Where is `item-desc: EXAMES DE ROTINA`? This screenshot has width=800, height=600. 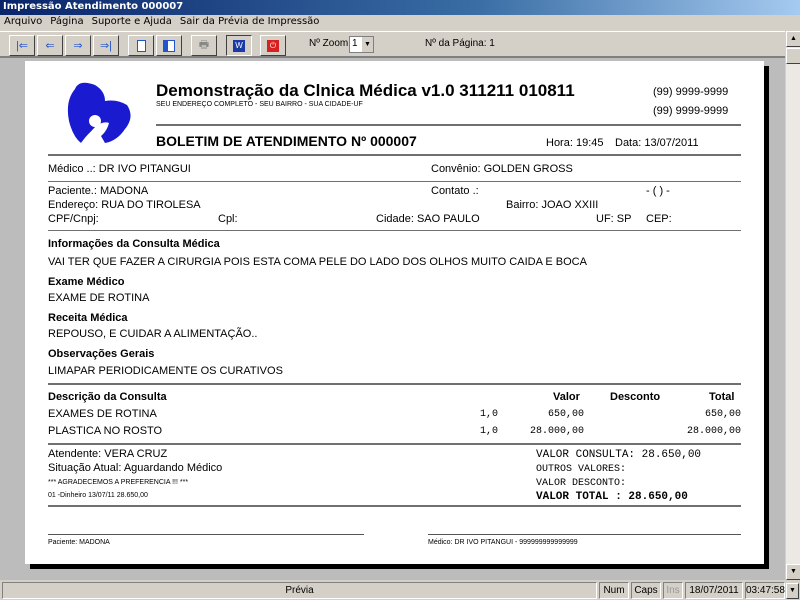
item-desc: EXAMES DE ROTINA is located at coordinates (102, 414).